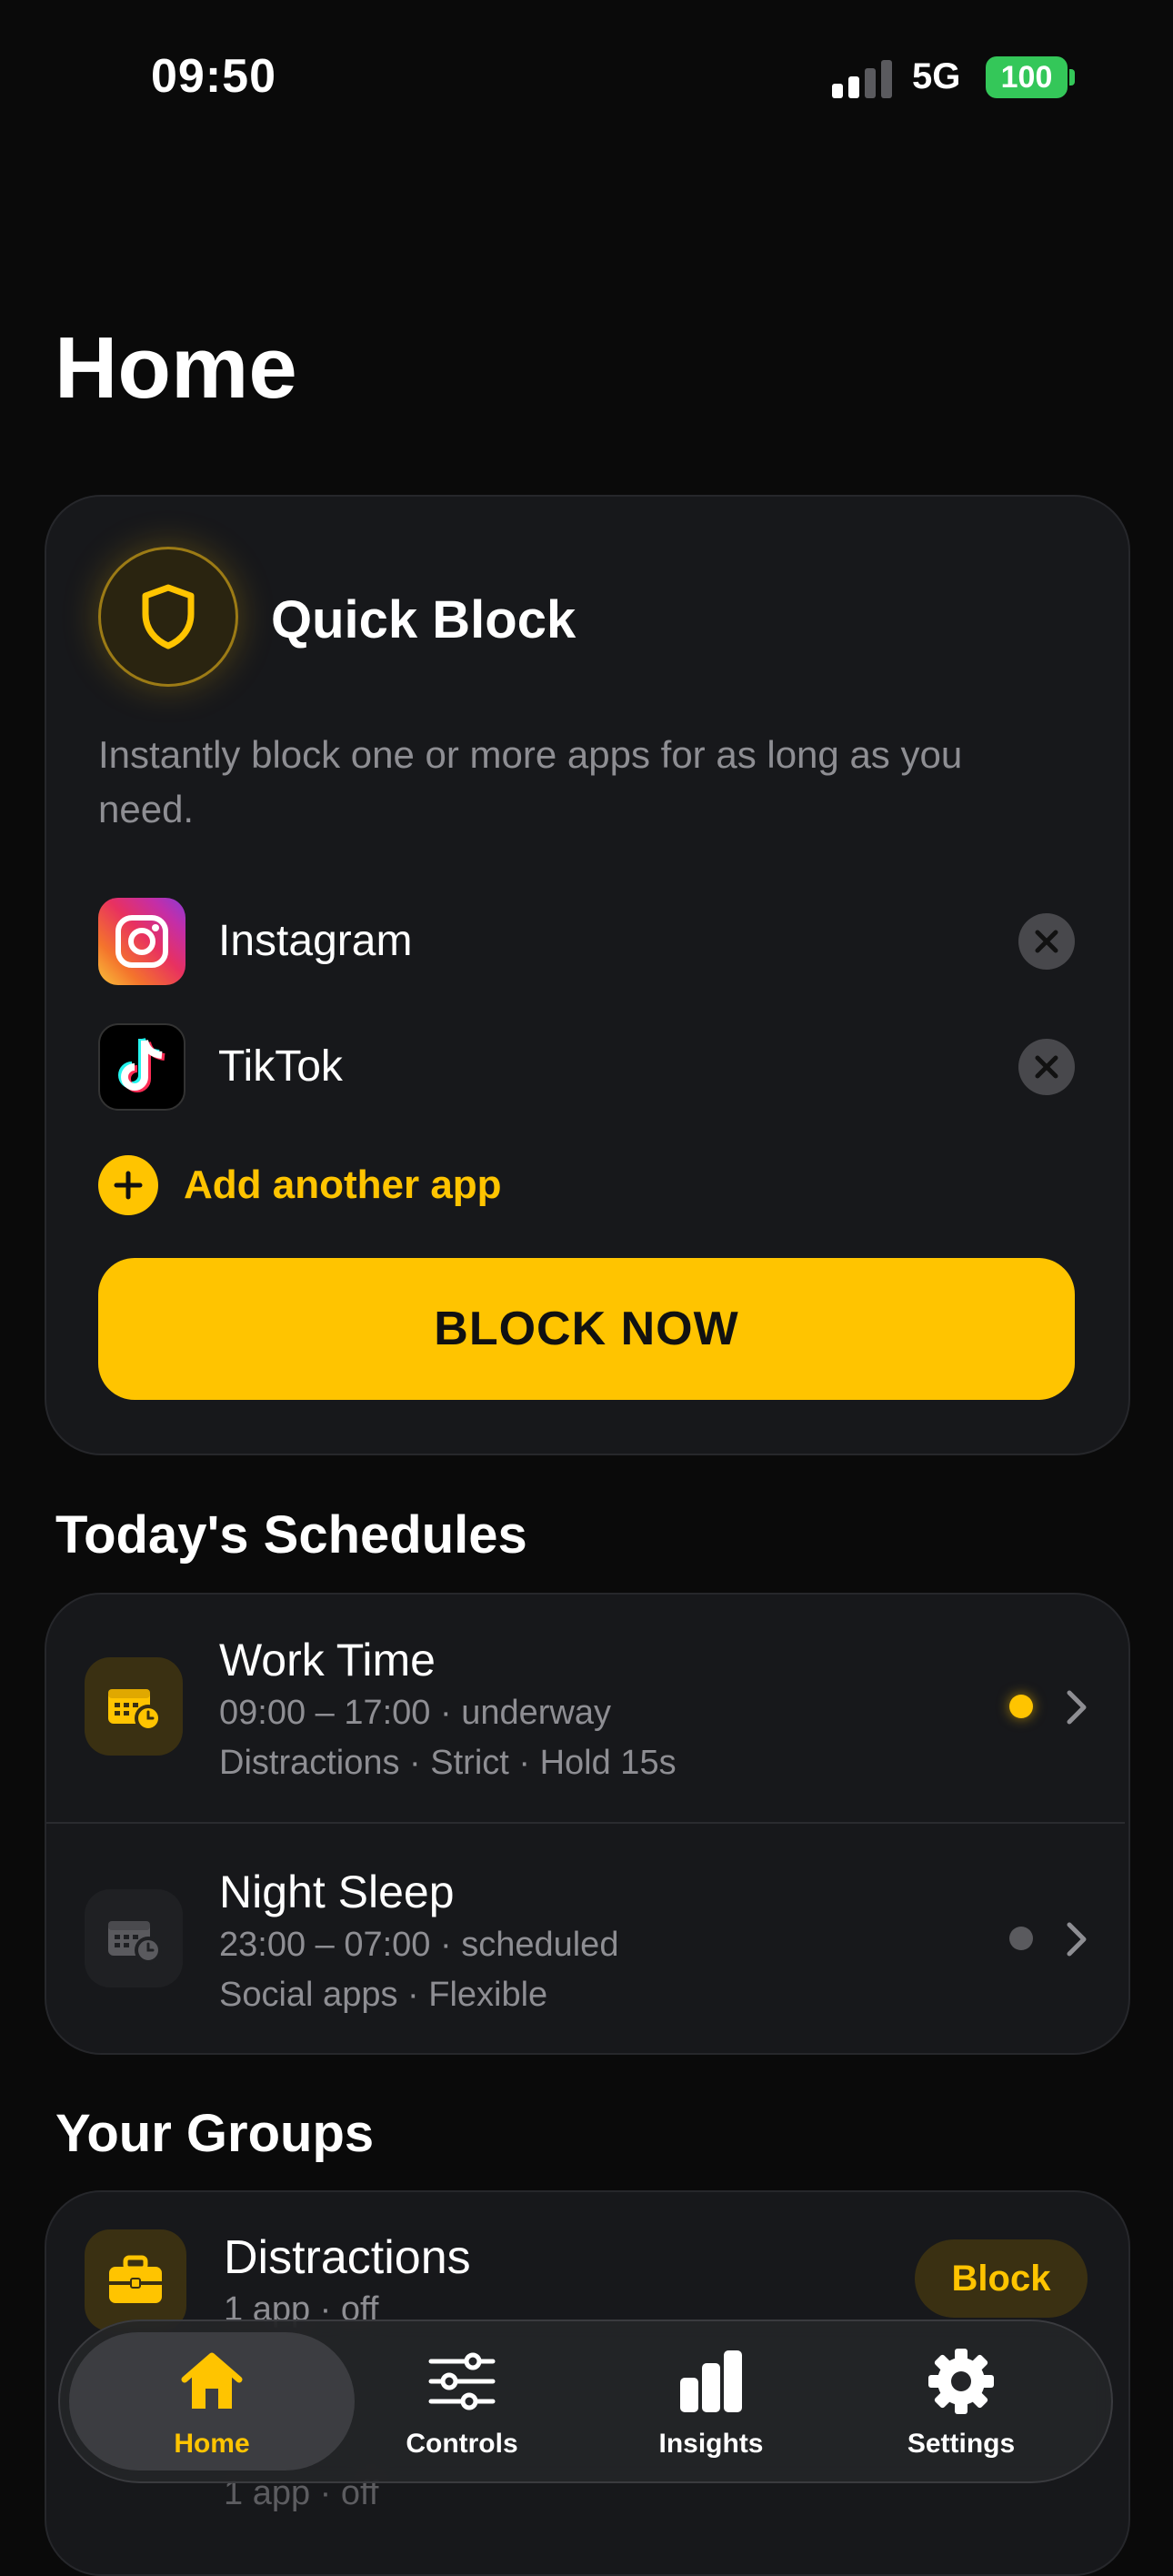 Image resolution: width=1173 pixels, height=2576 pixels. Describe the element at coordinates (291, 1535) in the screenshot. I see `schedules-section-title: Today's Schedules` at that location.